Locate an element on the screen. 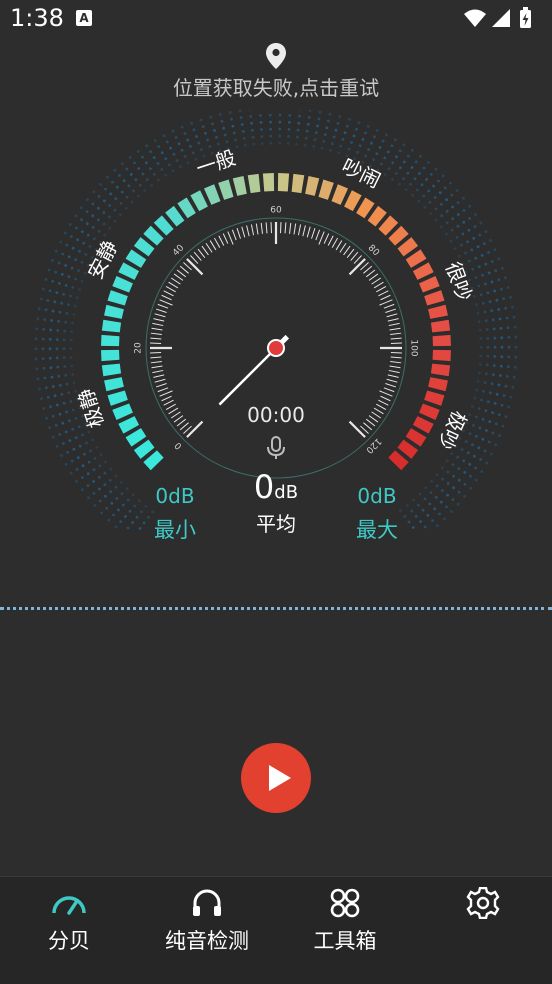 This screenshot has height=984, width=552. stat-max-value: 0dB is located at coordinates (377, 496).